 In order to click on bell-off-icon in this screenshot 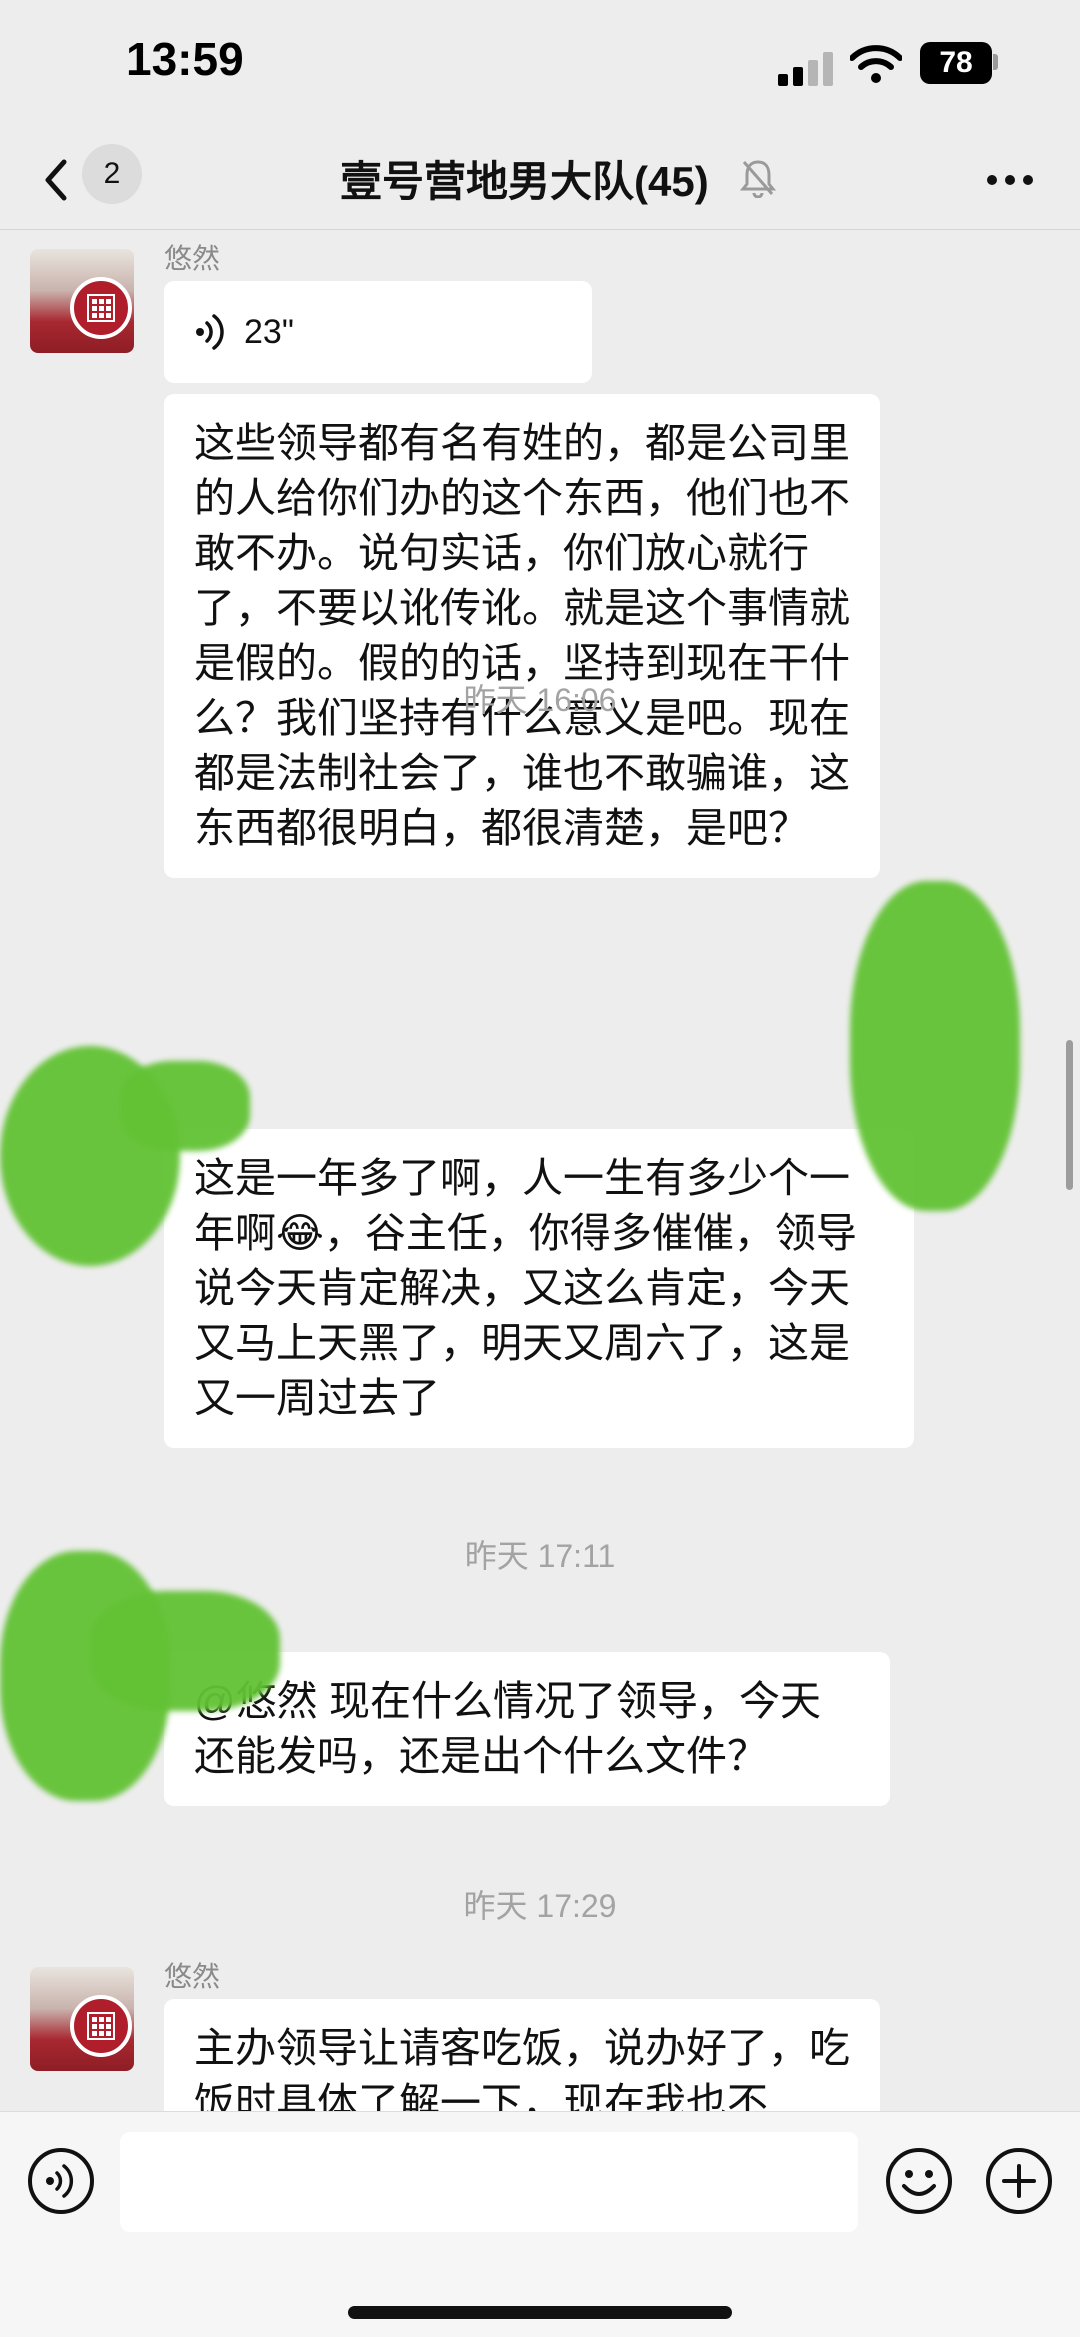, I will do `click(758, 179)`.